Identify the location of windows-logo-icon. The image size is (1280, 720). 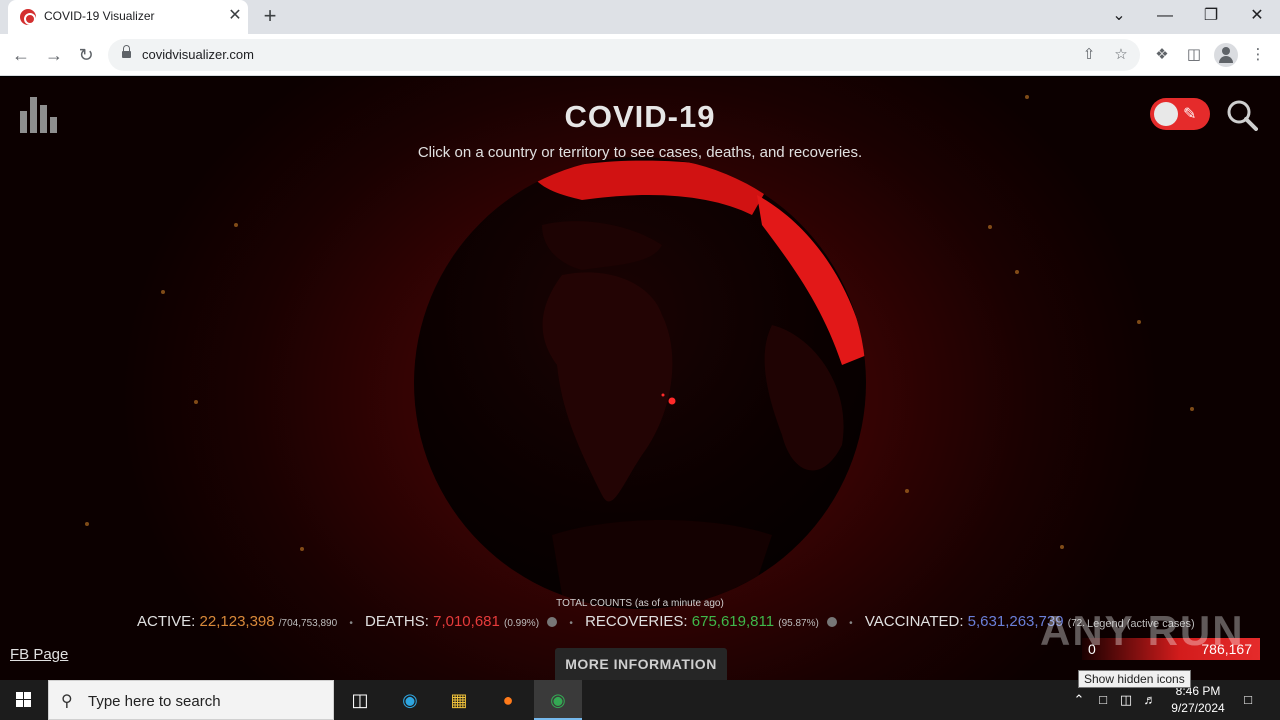
(24, 700).